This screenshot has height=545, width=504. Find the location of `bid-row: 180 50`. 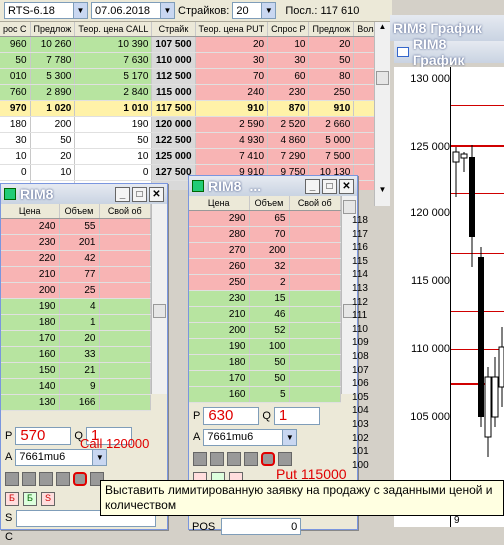

bid-row: 180 50 is located at coordinates (265, 362).